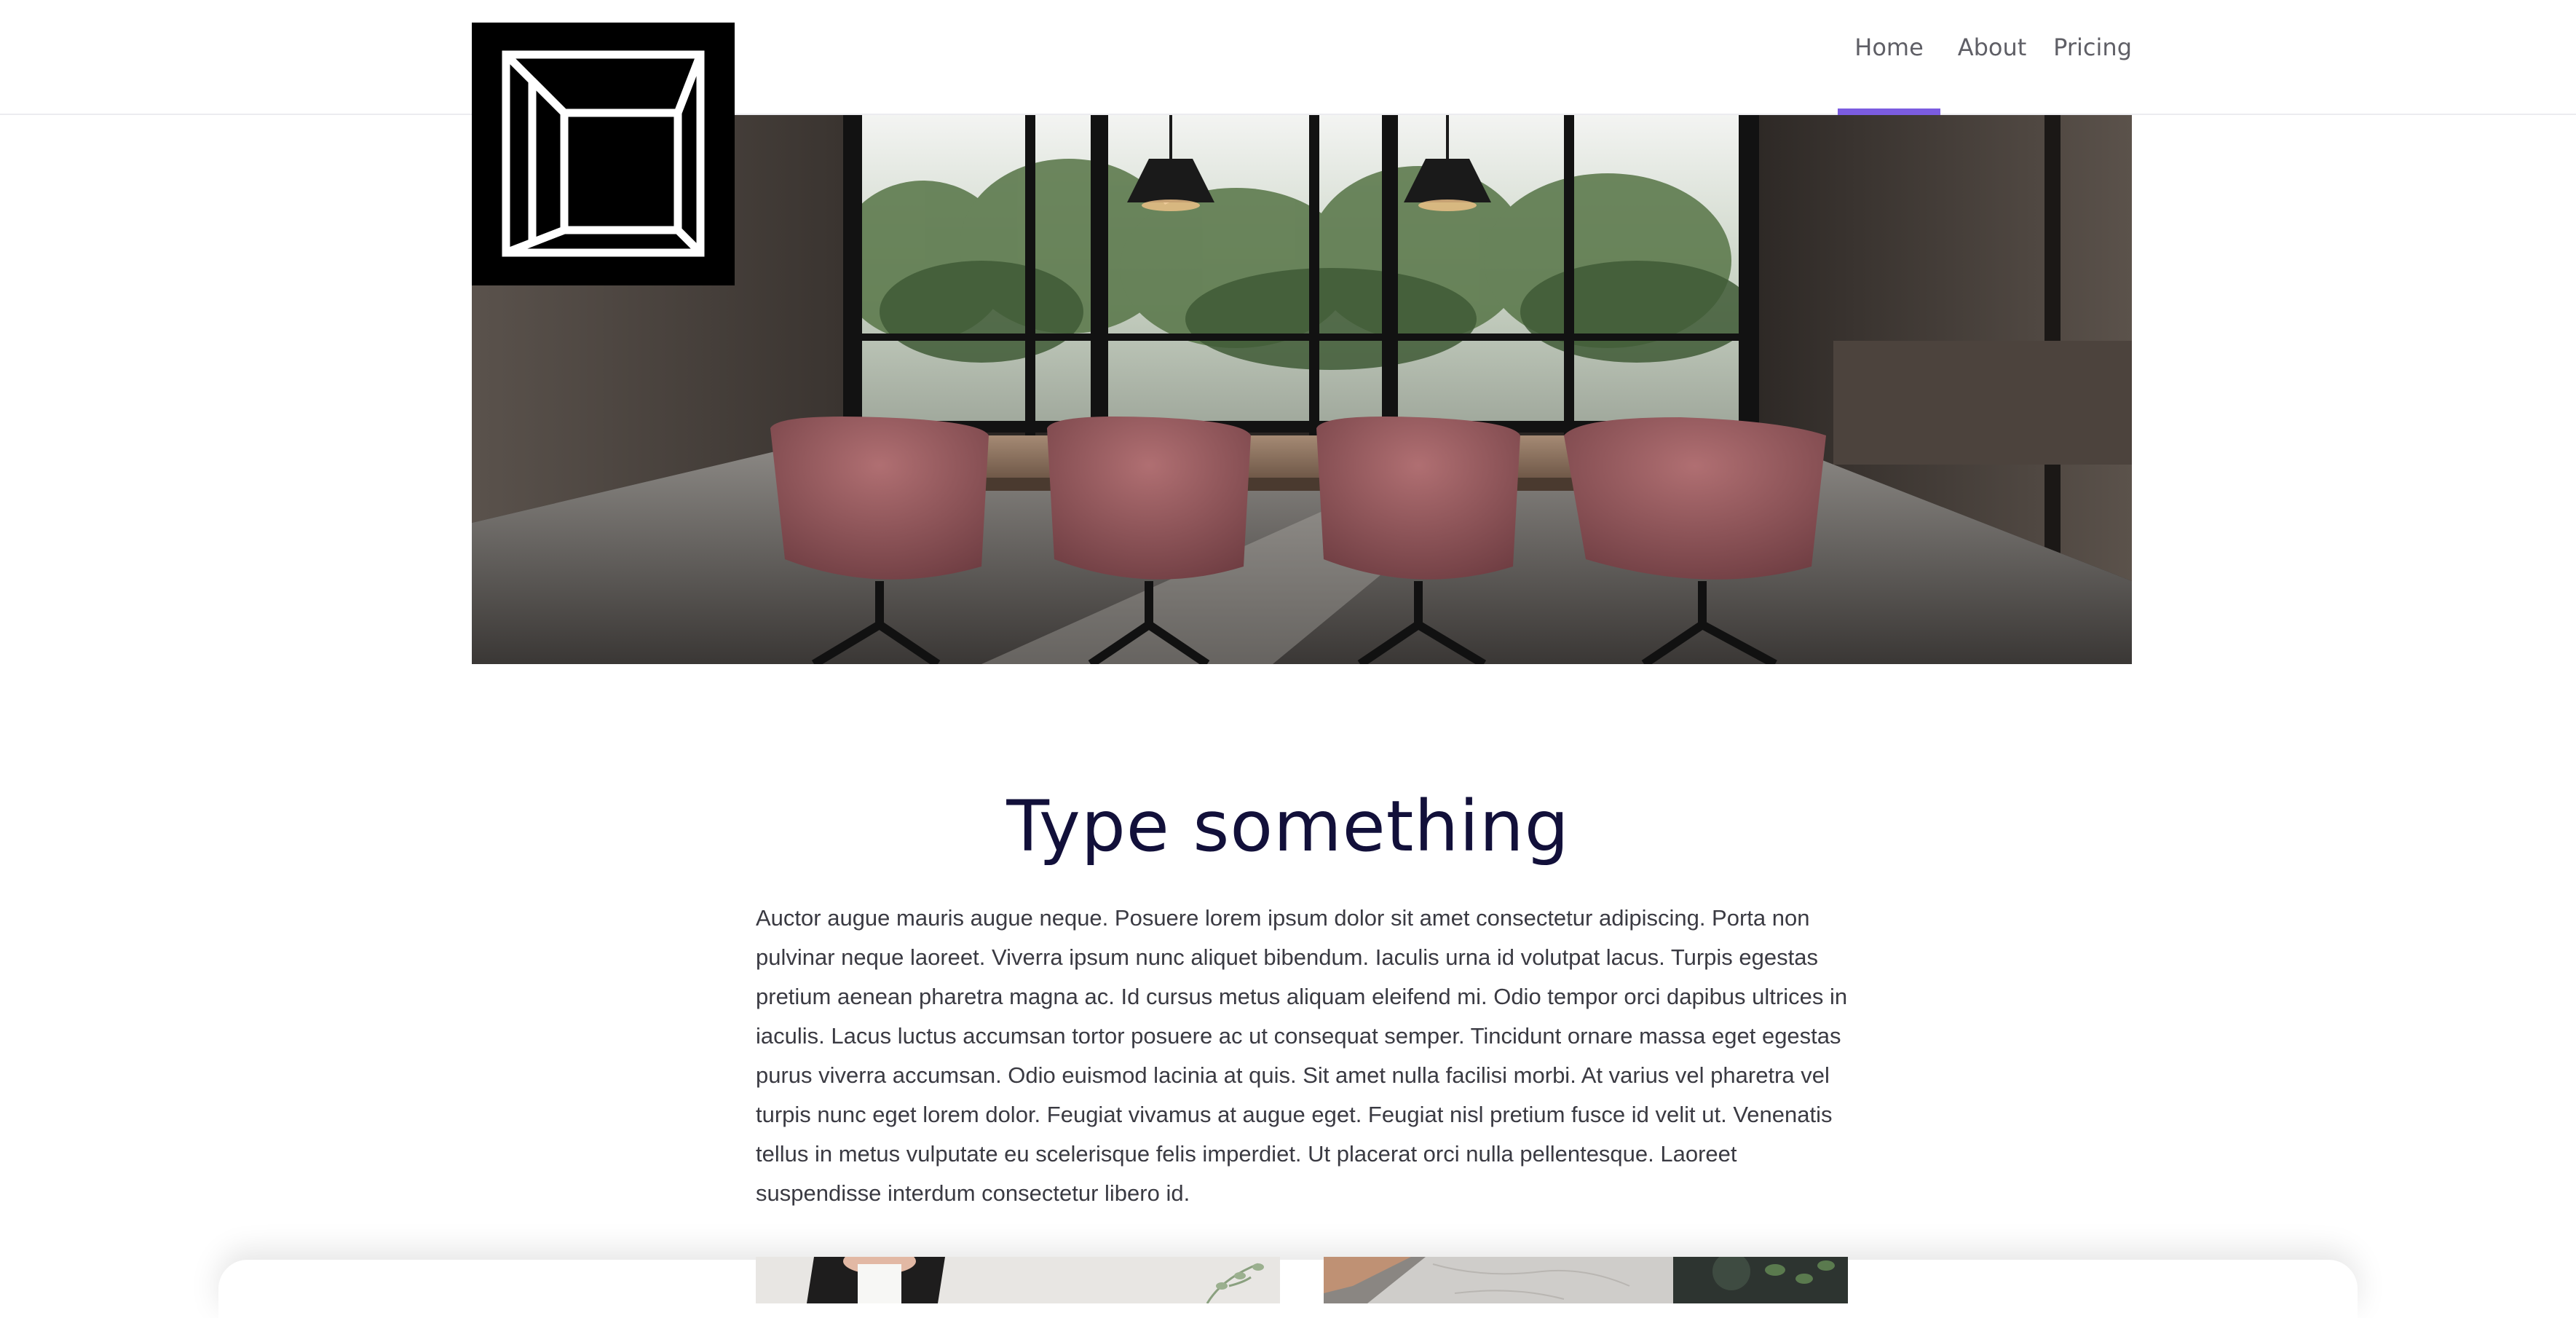 The height and width of the screenshot is (1318, 2576). Describe the element at coordinates (1288, 1289) in the screenshot. I see `card-row-shadow` at that location.